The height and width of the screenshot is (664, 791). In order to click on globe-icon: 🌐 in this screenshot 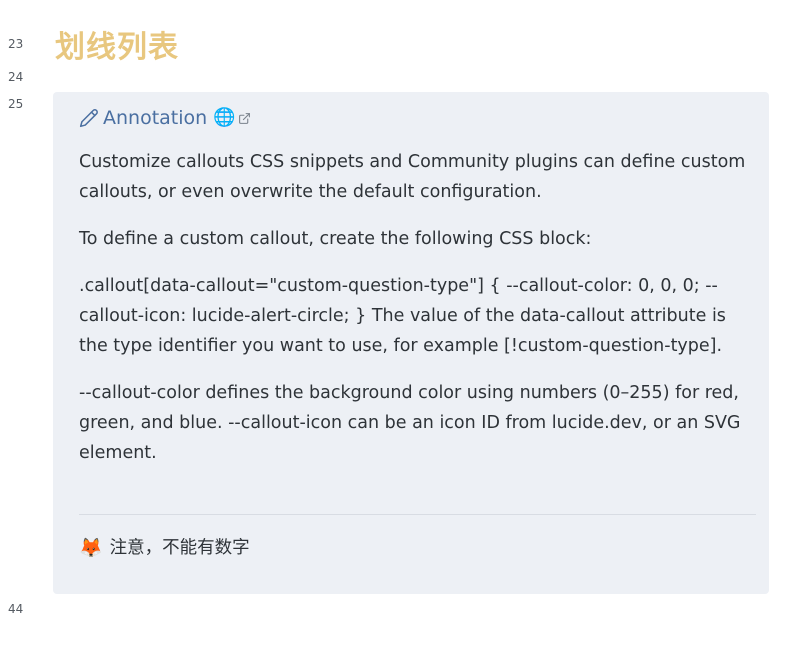, I will do `click(224, 118)`.